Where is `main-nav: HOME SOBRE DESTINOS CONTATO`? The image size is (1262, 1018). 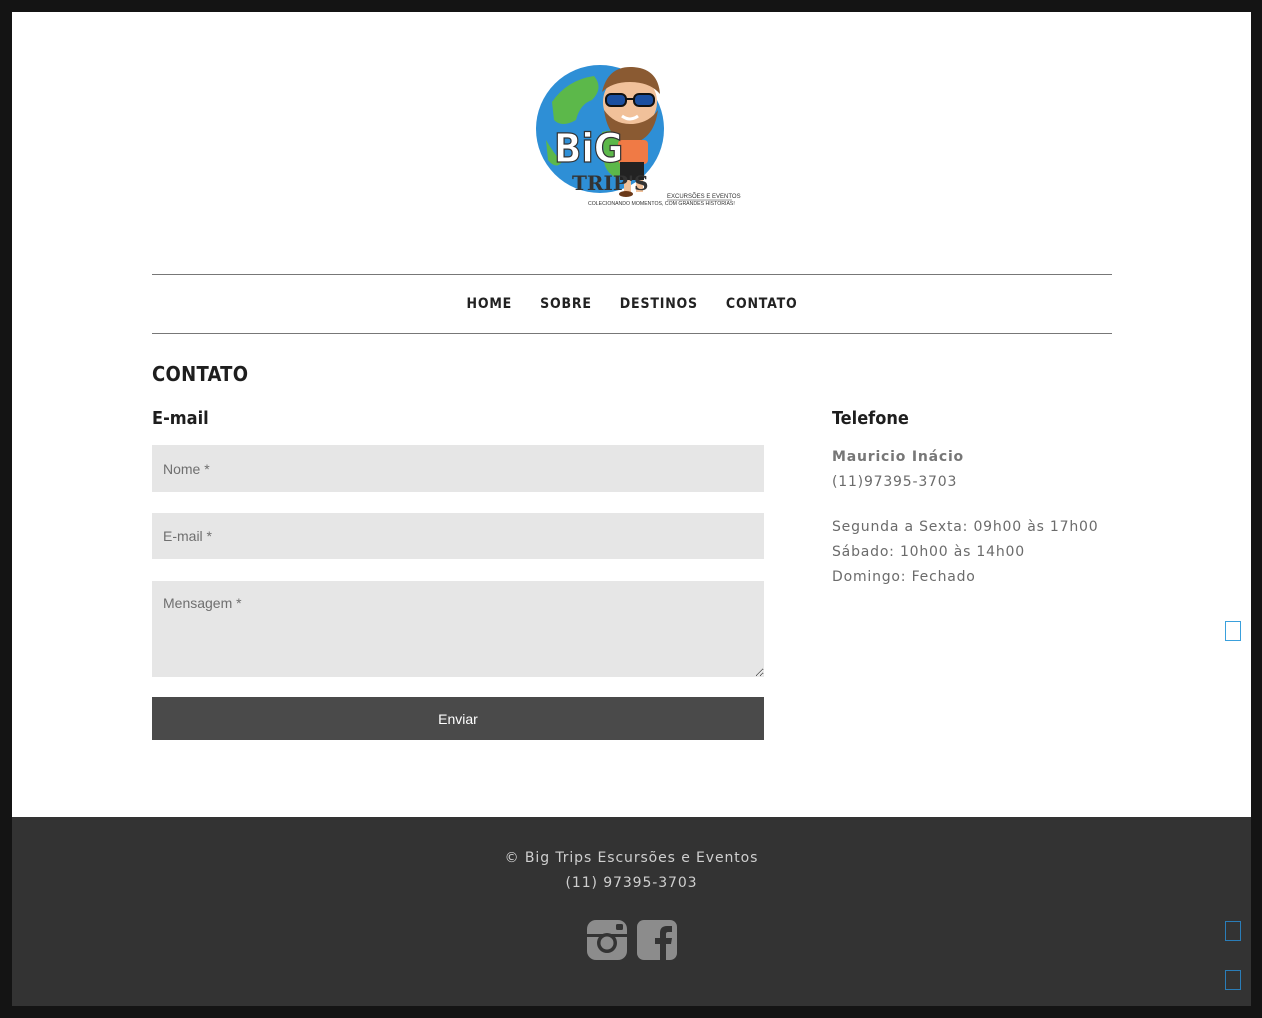 main-nav: HOME SOBRE DESTINOS CONTATO is located at coordinates (632, 304).